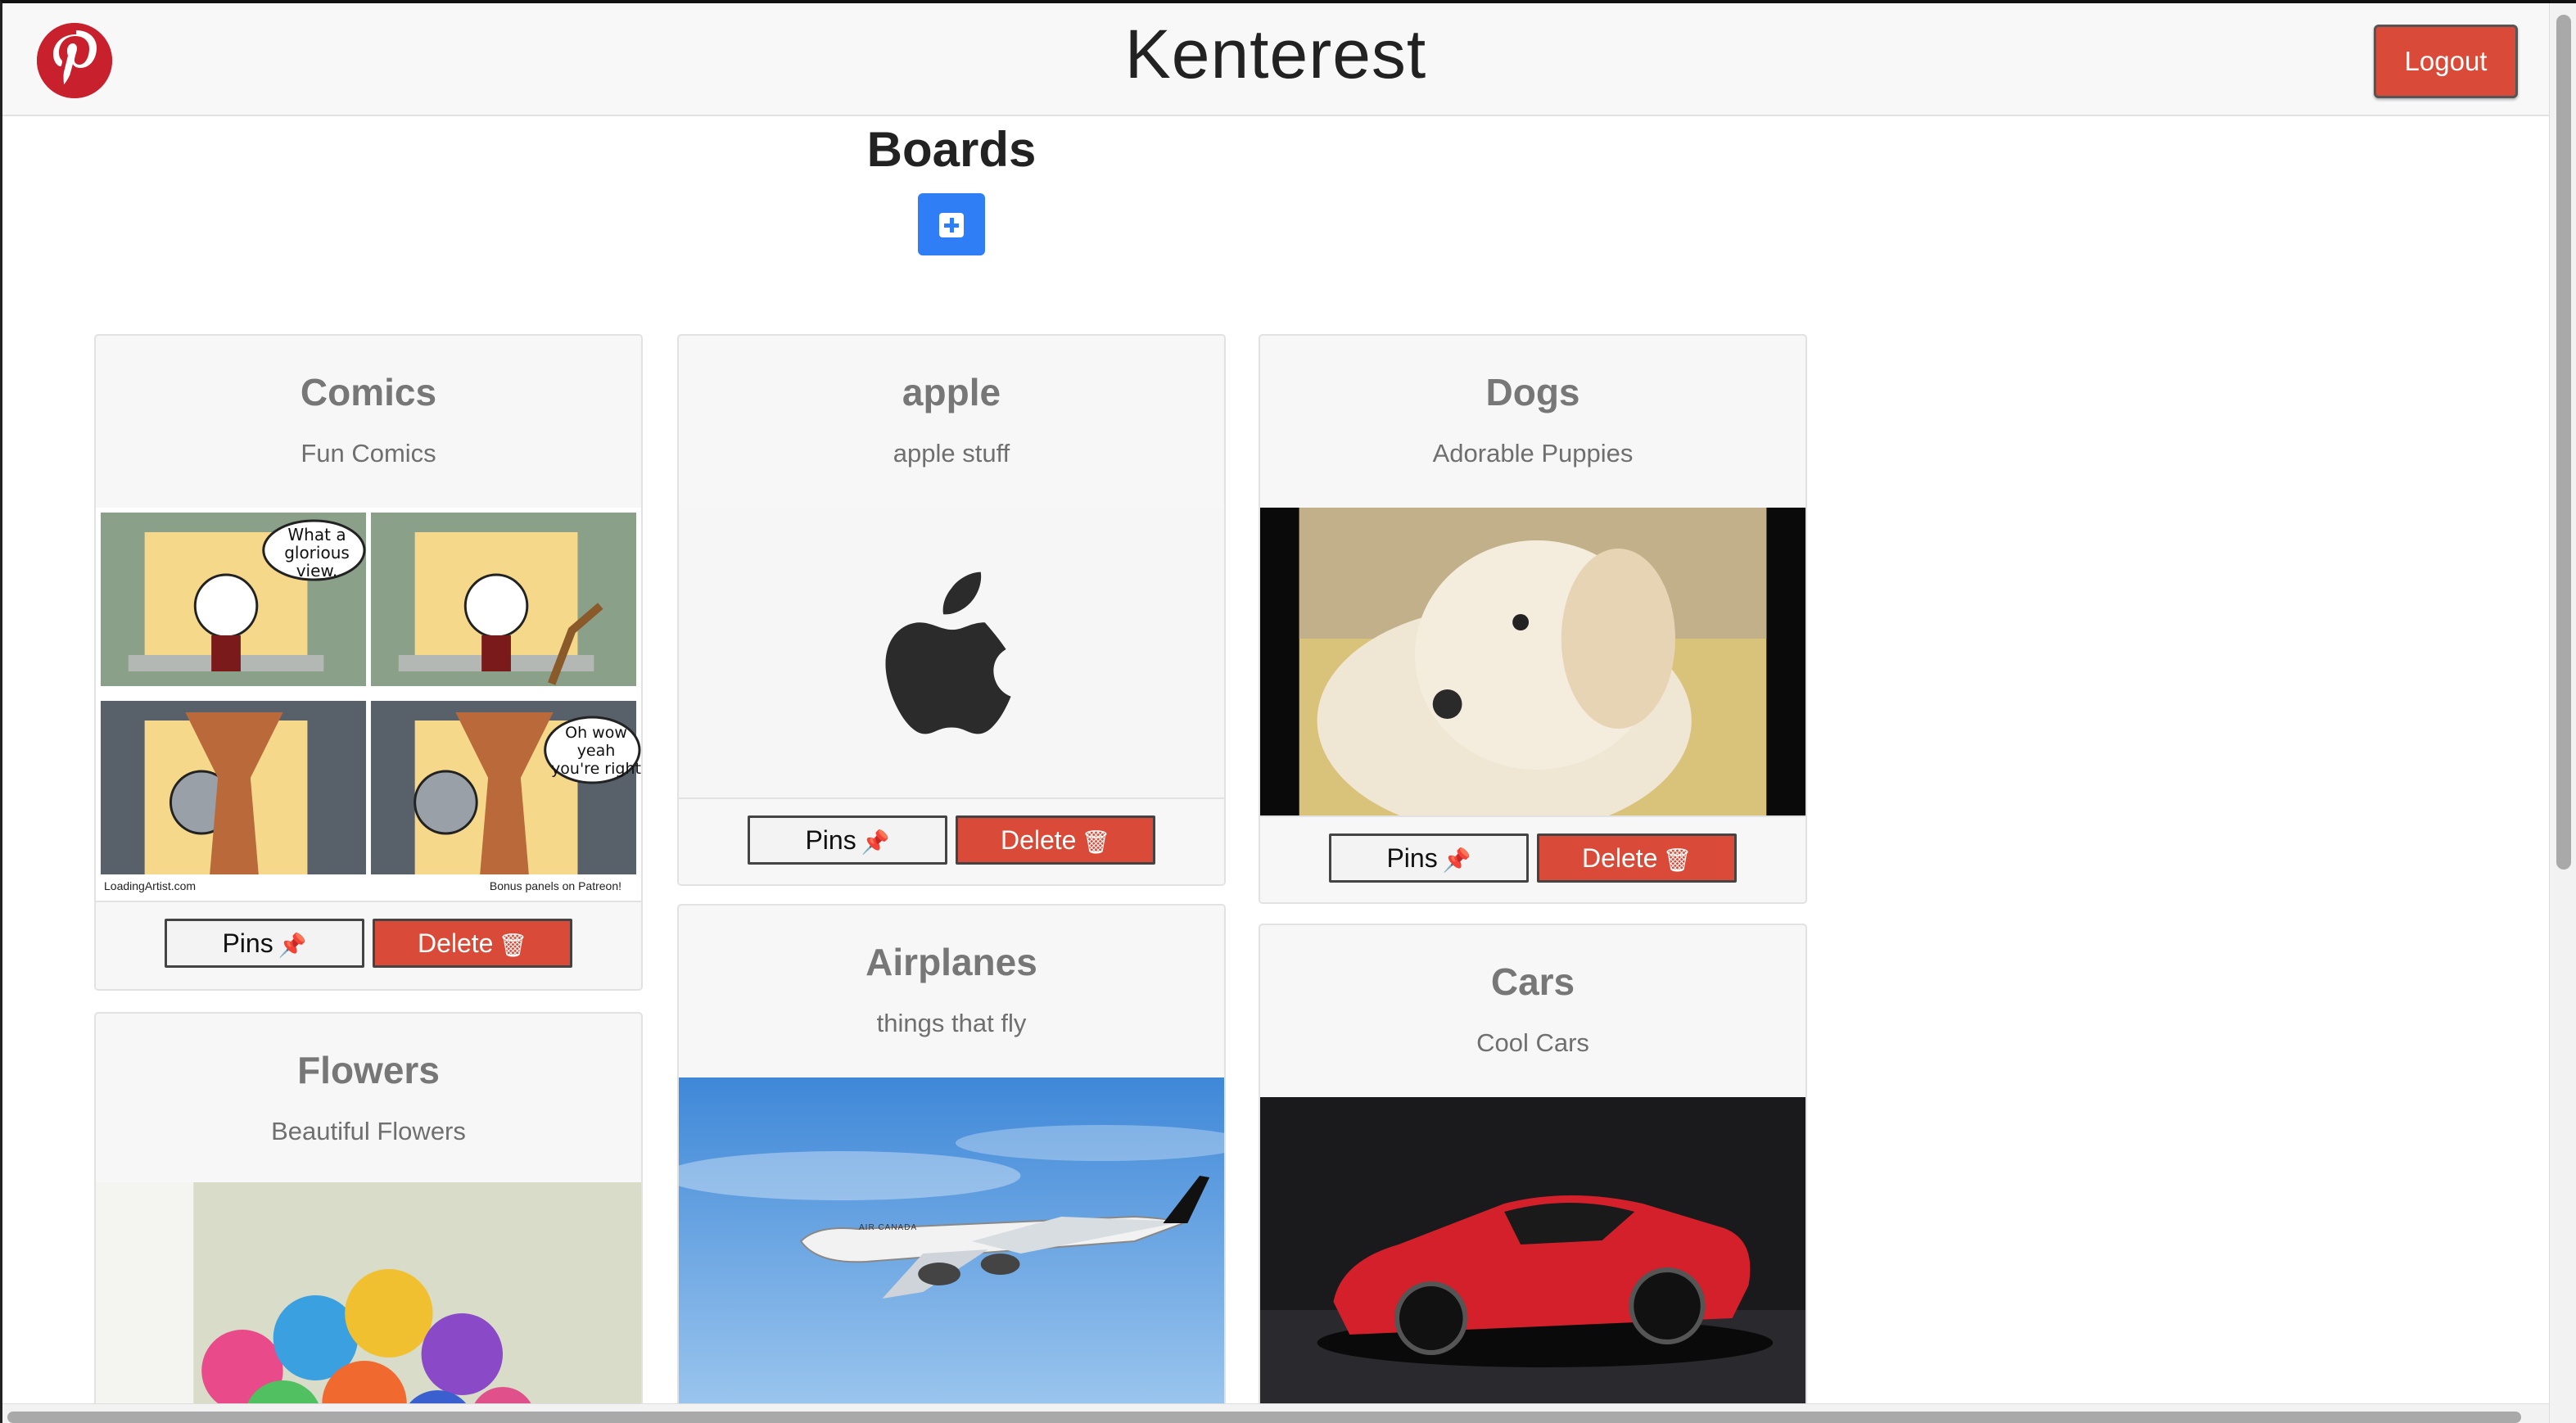 This screenshot has height=1423, width=2576. What do you see at coordinates (951, 1023) in the screenshot?
I see `board-description: things that fly` at bounding box center [951, 1023].